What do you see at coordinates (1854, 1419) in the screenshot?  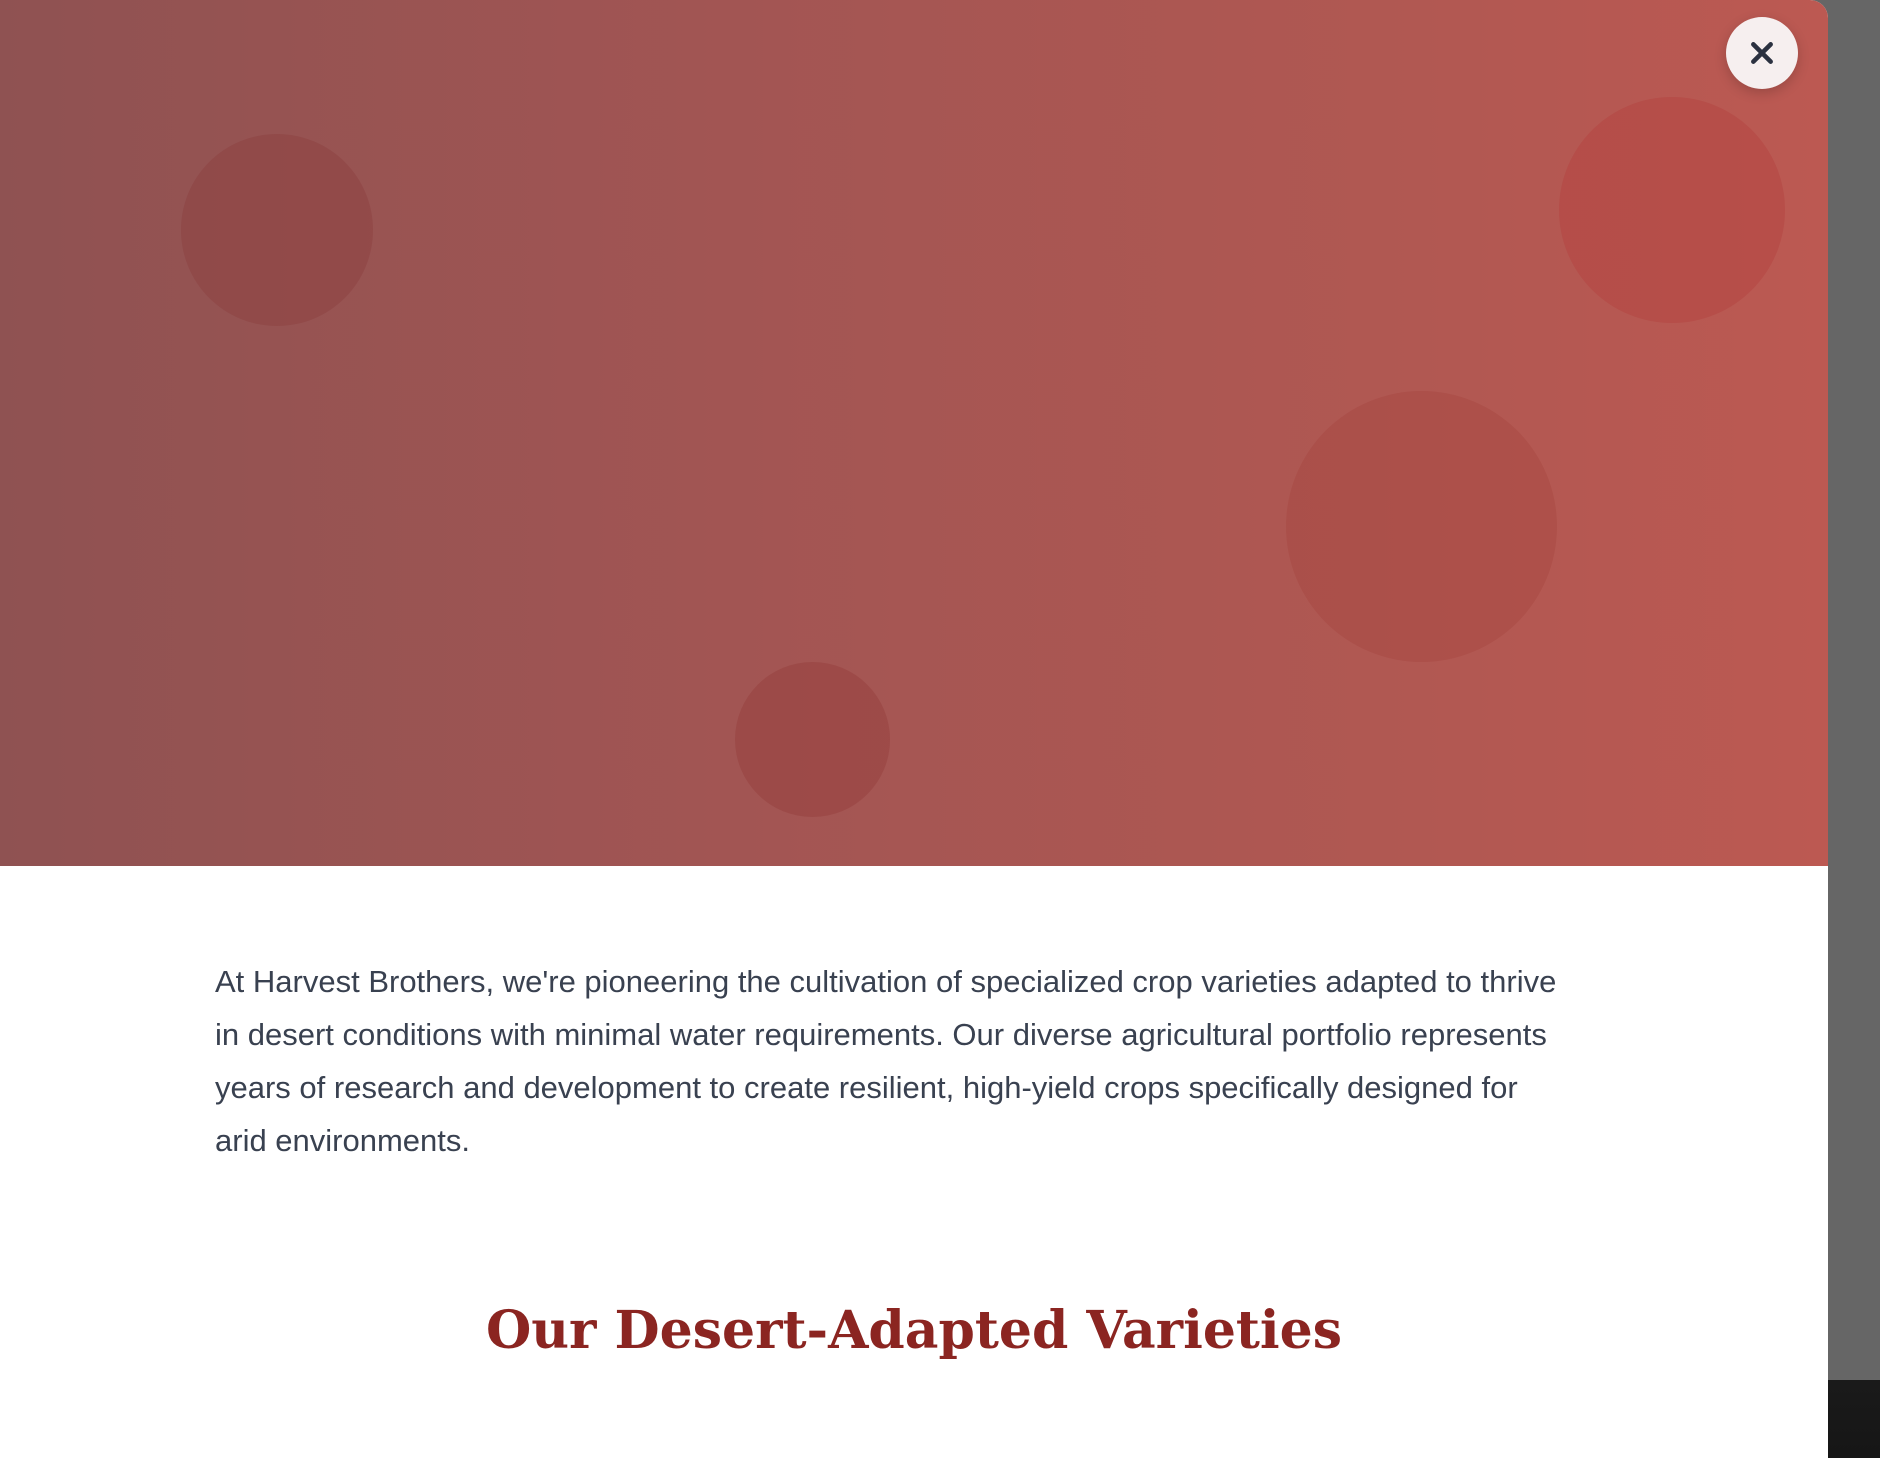 I see `backdrop-edge` at bounding box center [1854, 1419].